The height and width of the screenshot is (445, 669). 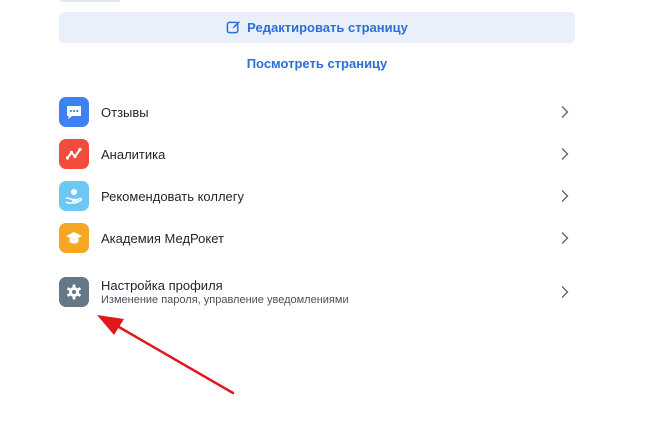 I want to click on graduation-cap-icon, so click(x=74, y=238).